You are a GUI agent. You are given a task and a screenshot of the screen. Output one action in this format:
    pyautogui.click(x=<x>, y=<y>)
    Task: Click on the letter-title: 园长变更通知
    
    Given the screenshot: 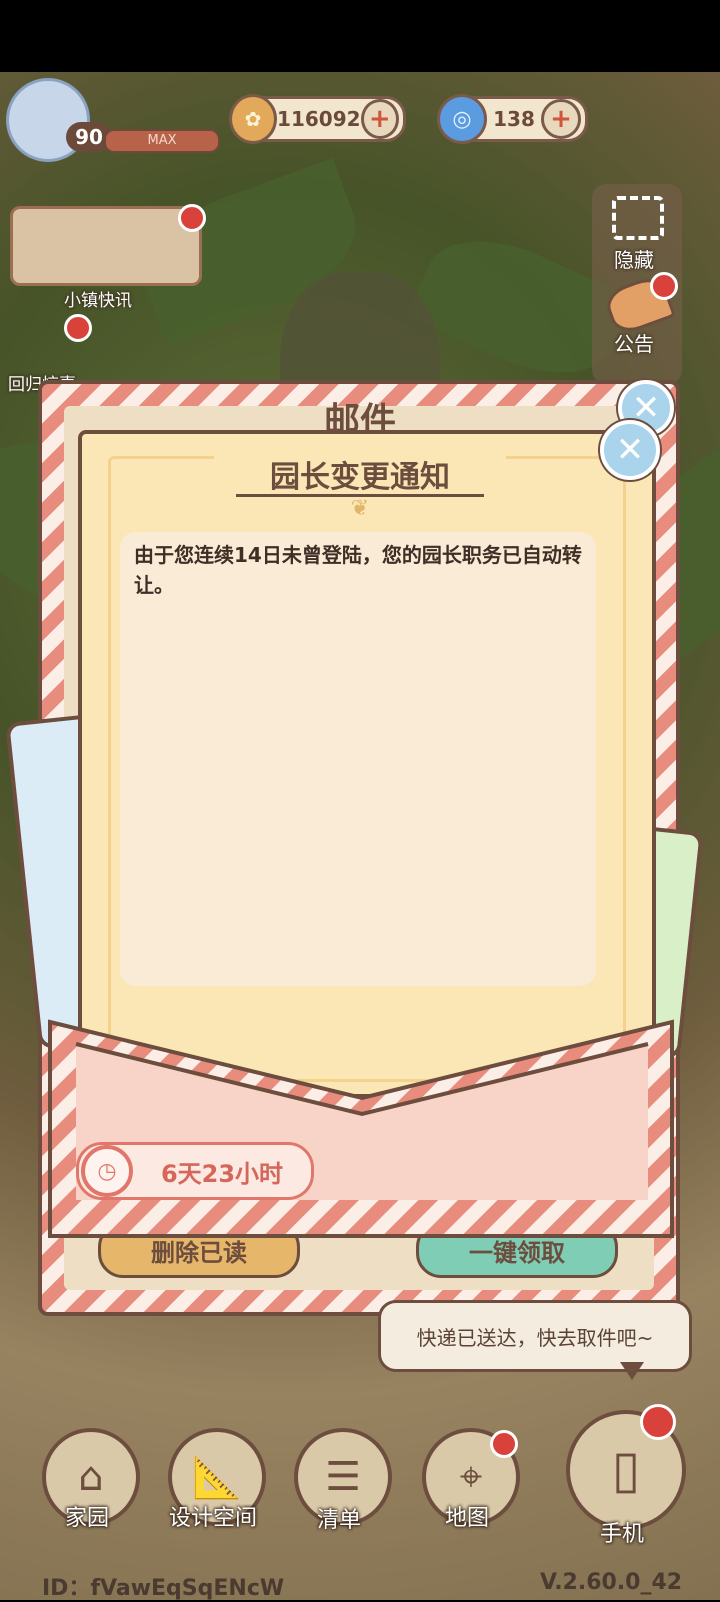 What is the action you would take?
    pyautogui.click(x=360, y=477)
    